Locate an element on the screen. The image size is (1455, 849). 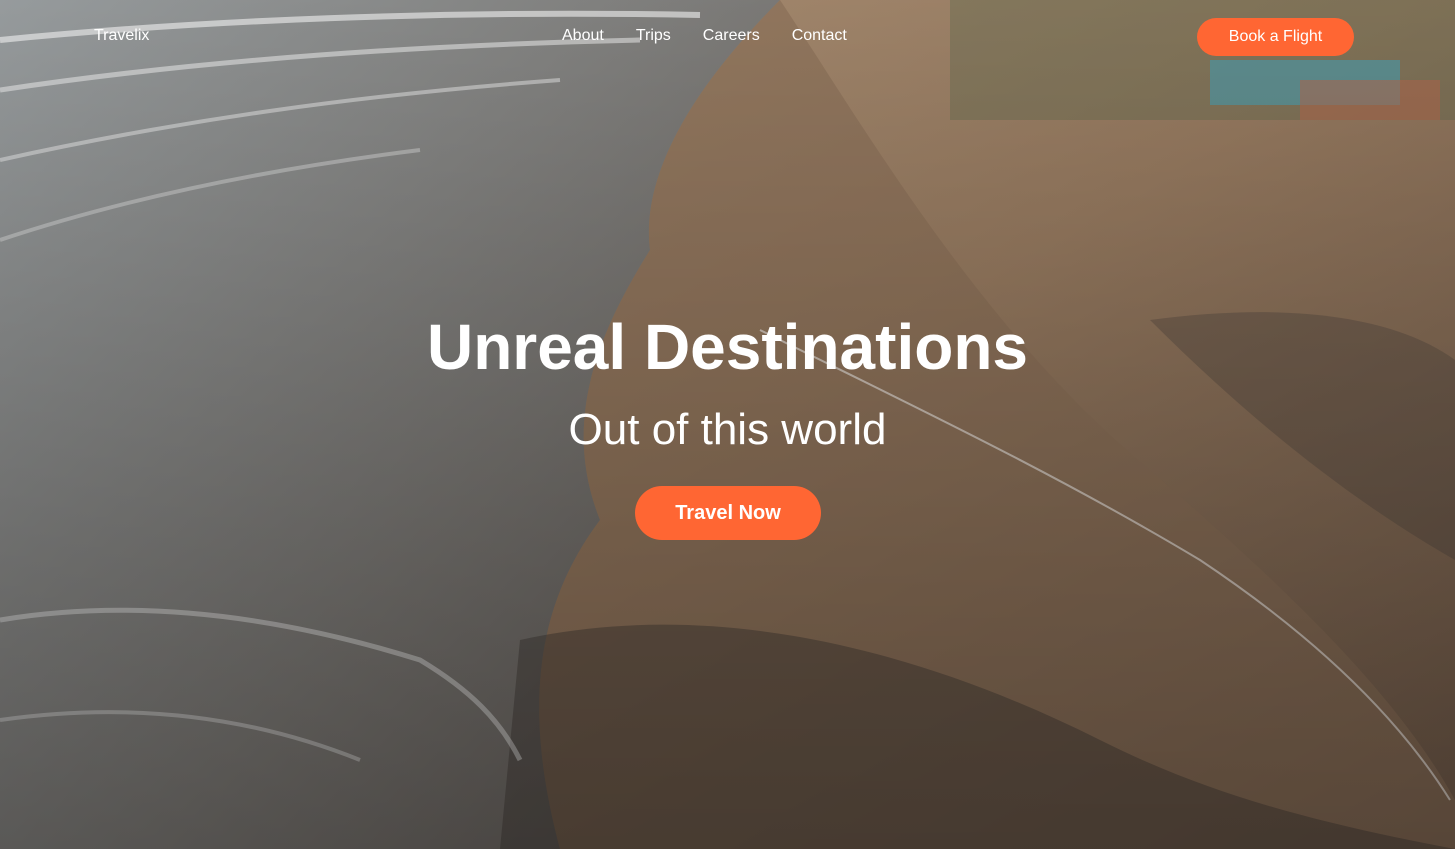
travel-now-button: Travel Now is located at coordinates (728, 513).